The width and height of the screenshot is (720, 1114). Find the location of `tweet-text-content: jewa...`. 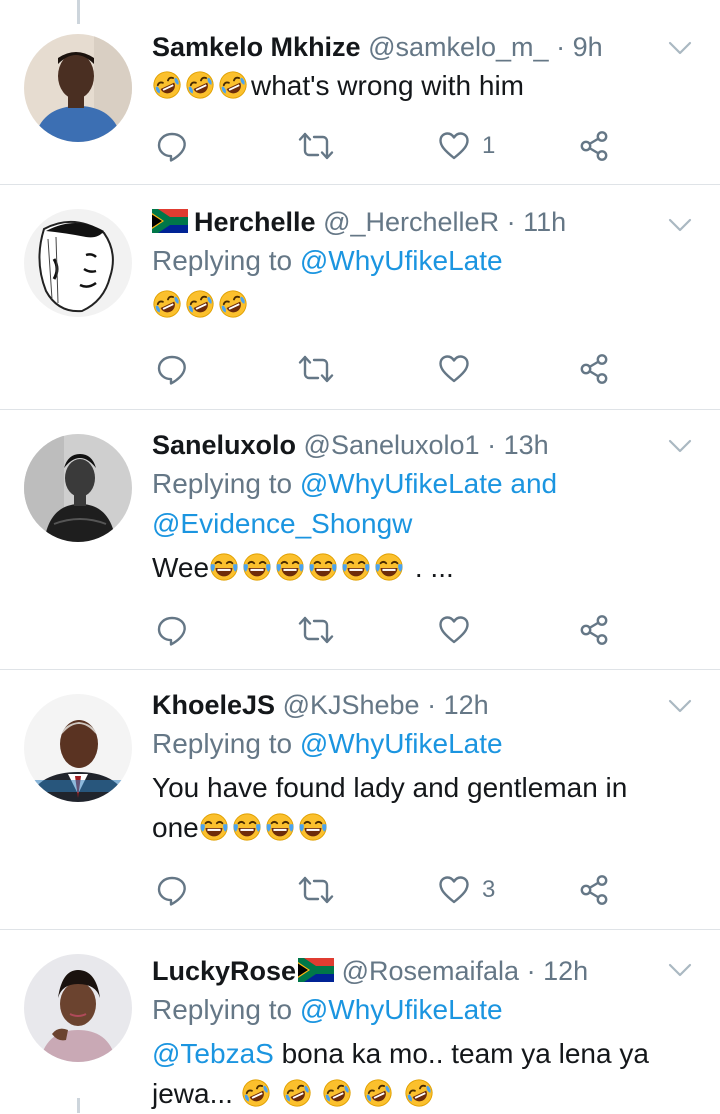

tweet-text-content: jewa... is located at coordinates (192, 1093).